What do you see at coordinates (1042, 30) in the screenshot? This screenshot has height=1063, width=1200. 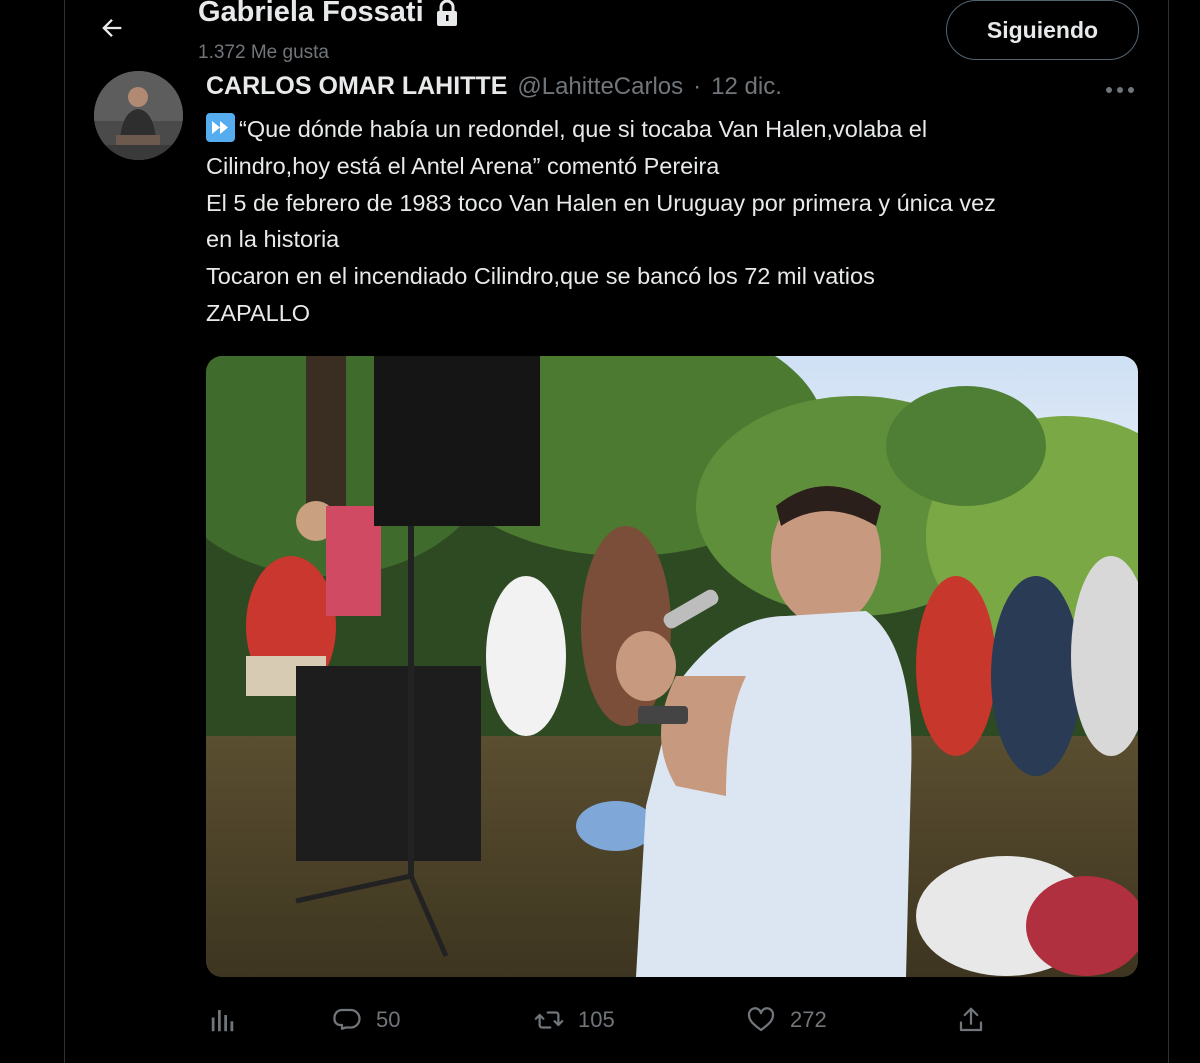 I see `following-button: Siguiendo` at bounding box center [1042, 30].